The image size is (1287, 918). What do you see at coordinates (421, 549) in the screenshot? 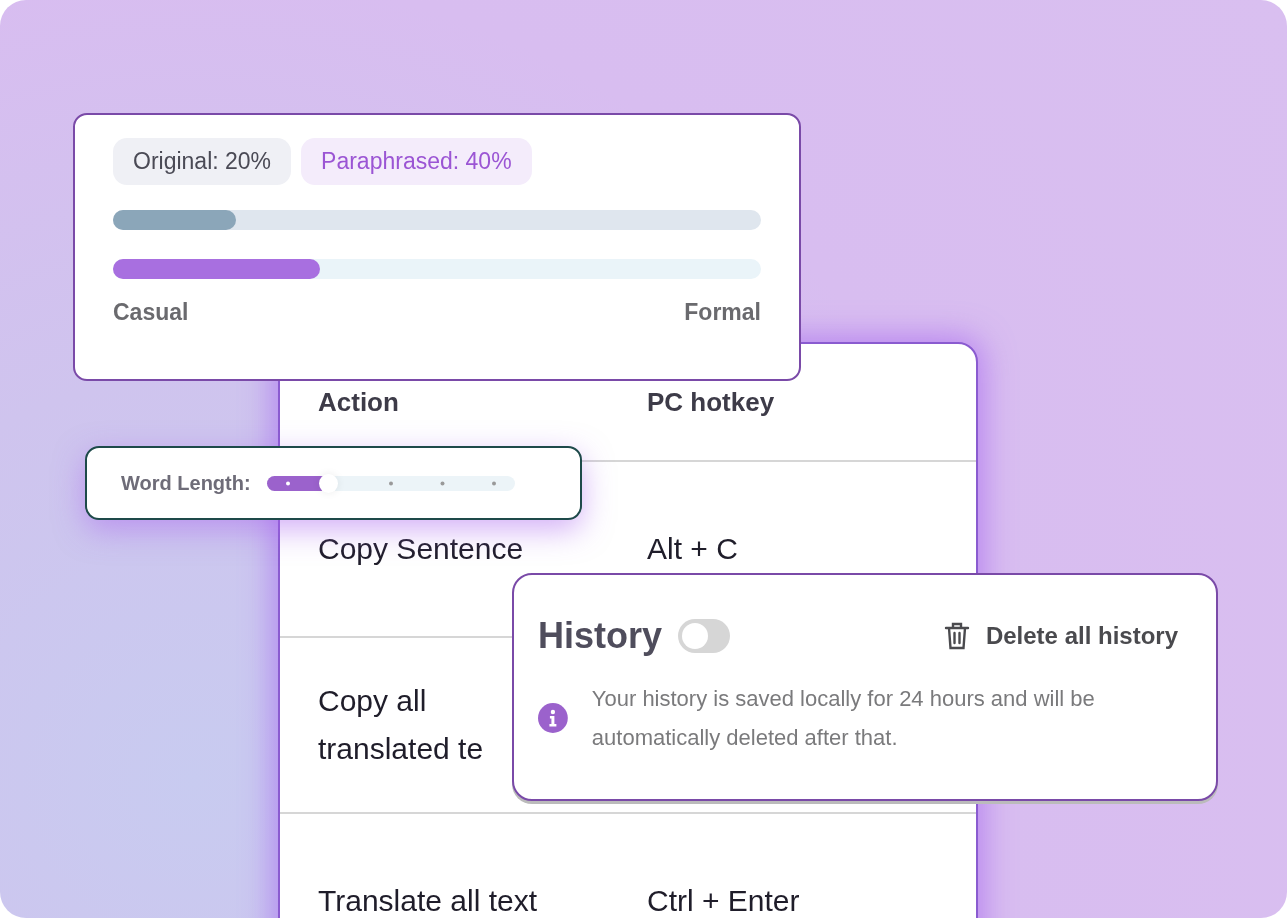
I see `table-cell-text: Copy Sentence` at bounding box center [421, 549].